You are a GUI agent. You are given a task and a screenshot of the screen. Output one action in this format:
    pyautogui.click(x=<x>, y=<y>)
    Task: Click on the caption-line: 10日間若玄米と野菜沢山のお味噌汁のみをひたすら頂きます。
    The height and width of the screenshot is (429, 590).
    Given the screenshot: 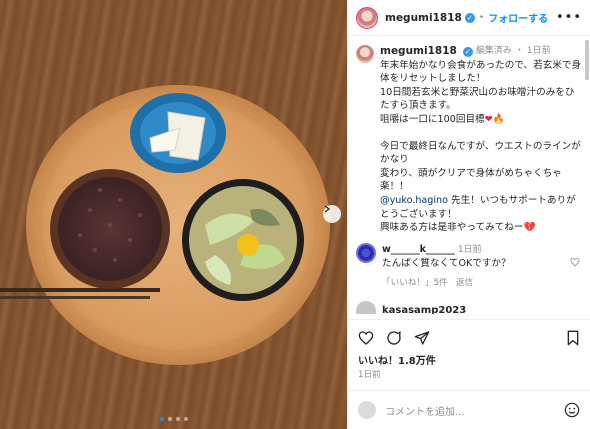 What is the action you would take?
    pyautogui.click(x=477, y=99)
    